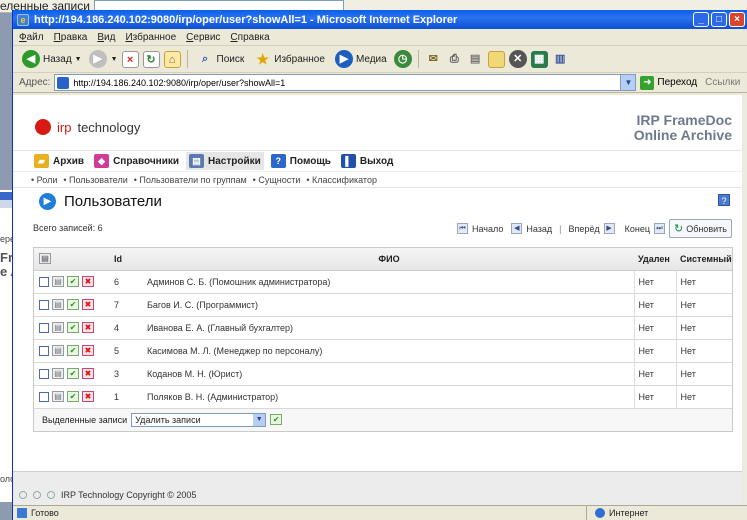  What do you see at coordinates (609, 228) in the screenshot?
I see `next-page-icon: ▶` at bounding box center [609, 228].